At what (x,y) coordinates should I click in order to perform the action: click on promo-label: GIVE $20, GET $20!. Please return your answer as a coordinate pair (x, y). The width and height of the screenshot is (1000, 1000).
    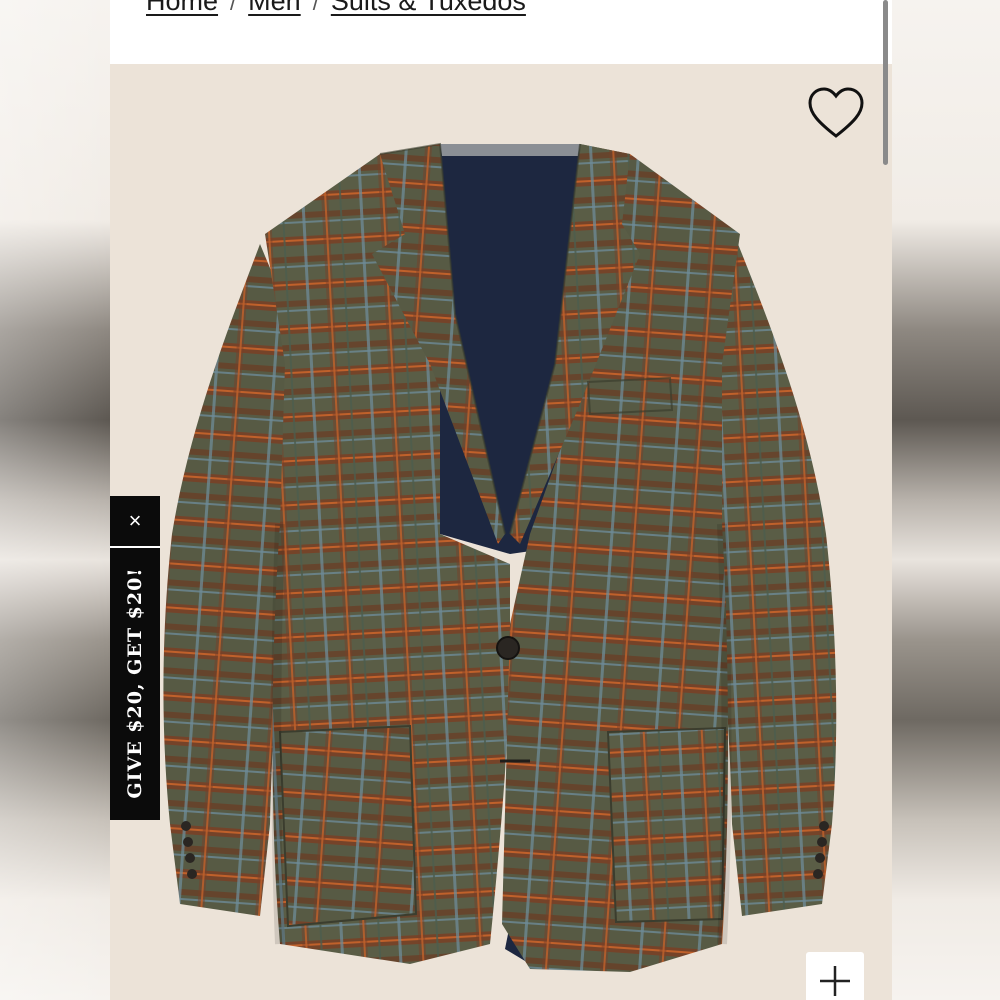
    Looking at the image, I should click on (135, 682).